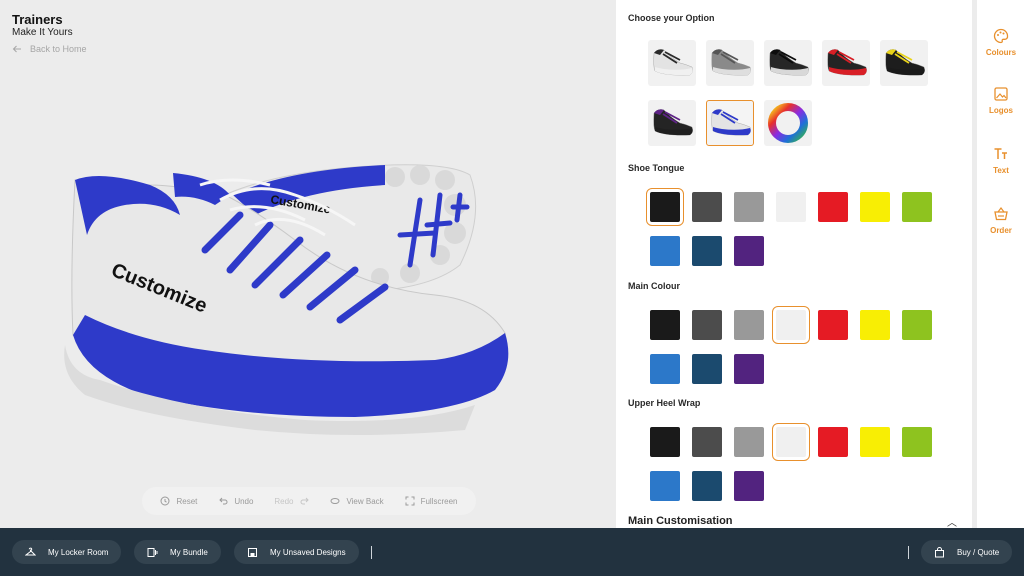  I want to click on undo-icon, so click(223, 501).